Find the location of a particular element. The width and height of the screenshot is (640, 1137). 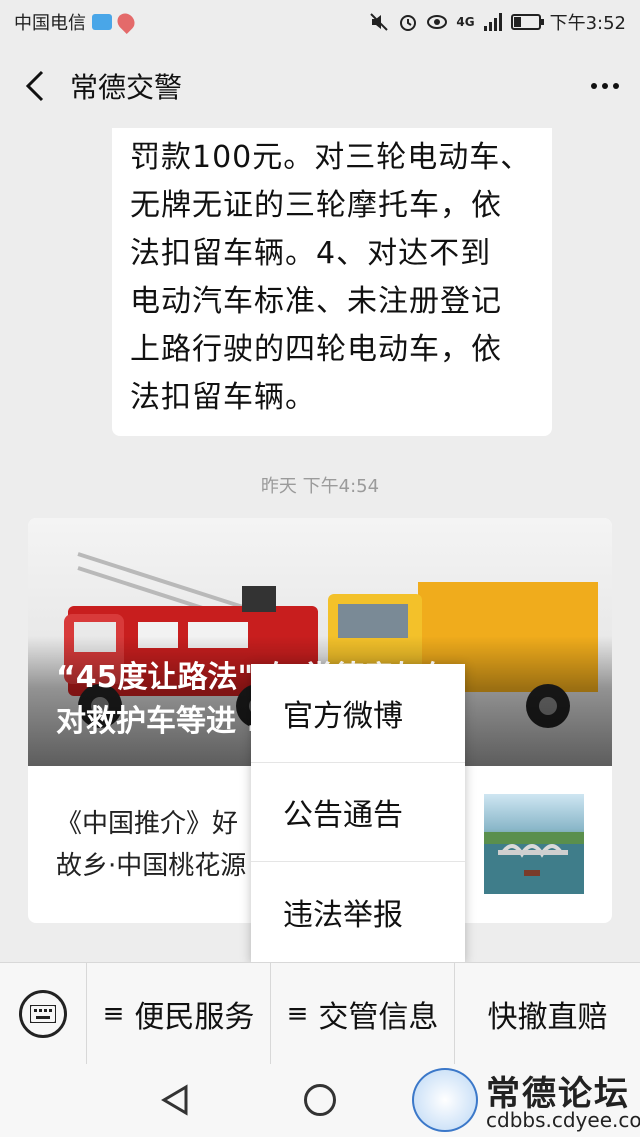

status-left: 中国电信 is located at coordinates (76, 22).